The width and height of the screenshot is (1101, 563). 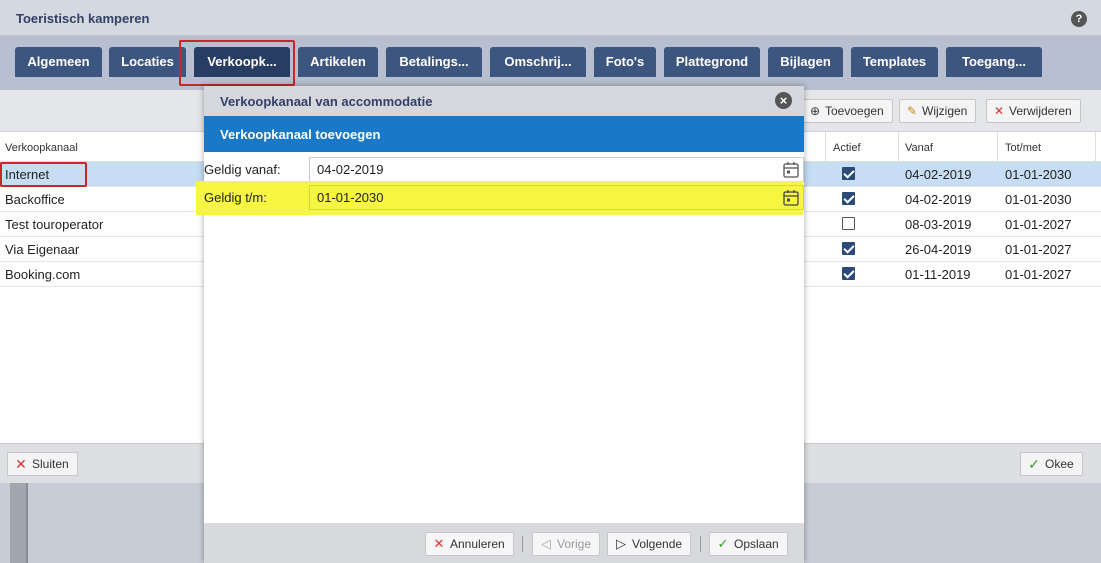 What do you see at coordinates (919, 148) in the screenshot?
I see `header-from: Vanaf` at bounding box center [919, 148].